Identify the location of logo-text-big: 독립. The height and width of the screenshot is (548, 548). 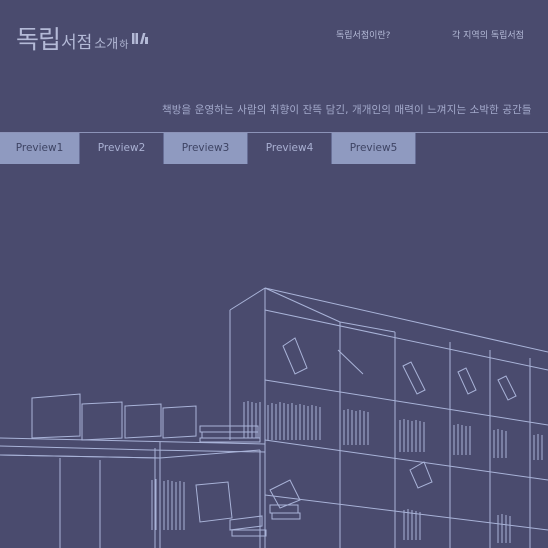
(38, 39).